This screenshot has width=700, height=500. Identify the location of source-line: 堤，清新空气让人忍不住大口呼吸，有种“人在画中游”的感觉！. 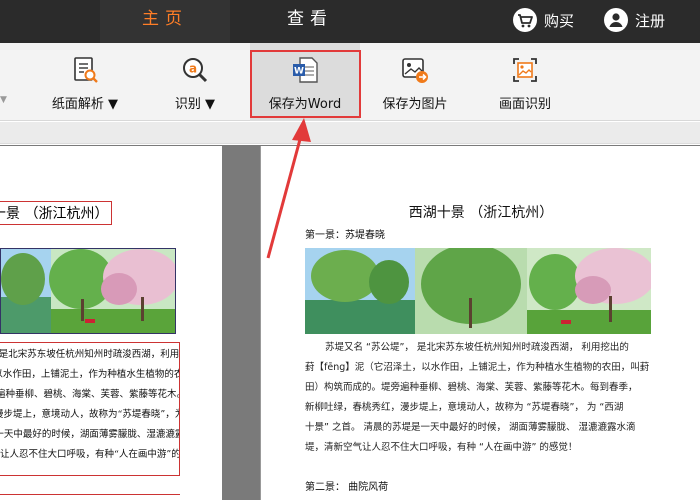
(90, 454).